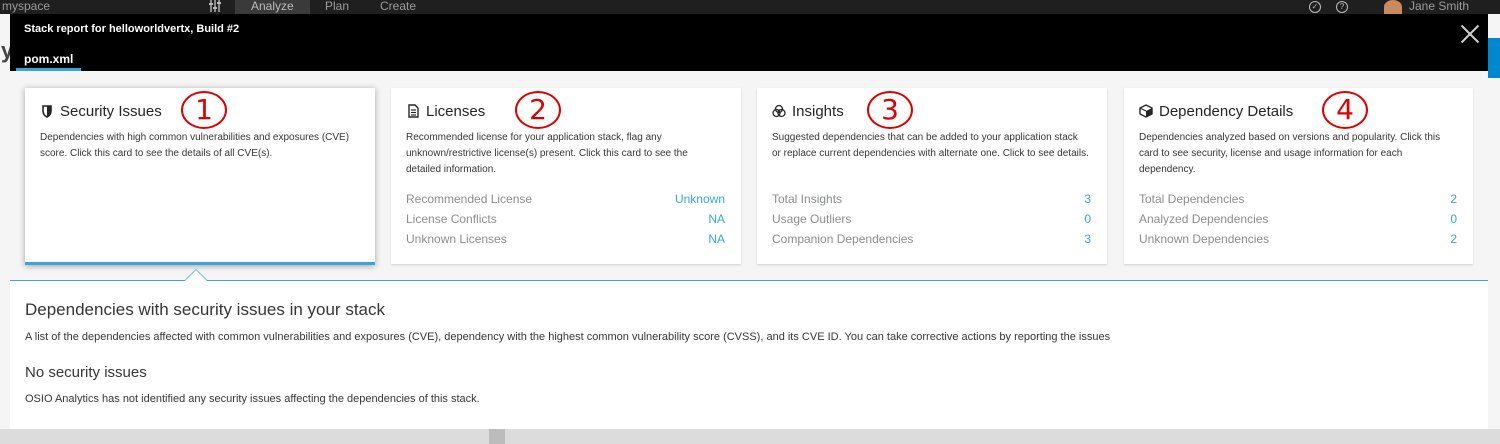  What do you see at coordinates (779, 111) in the screenshot?
I see `insights-icon` at bounding box center [779, 111].